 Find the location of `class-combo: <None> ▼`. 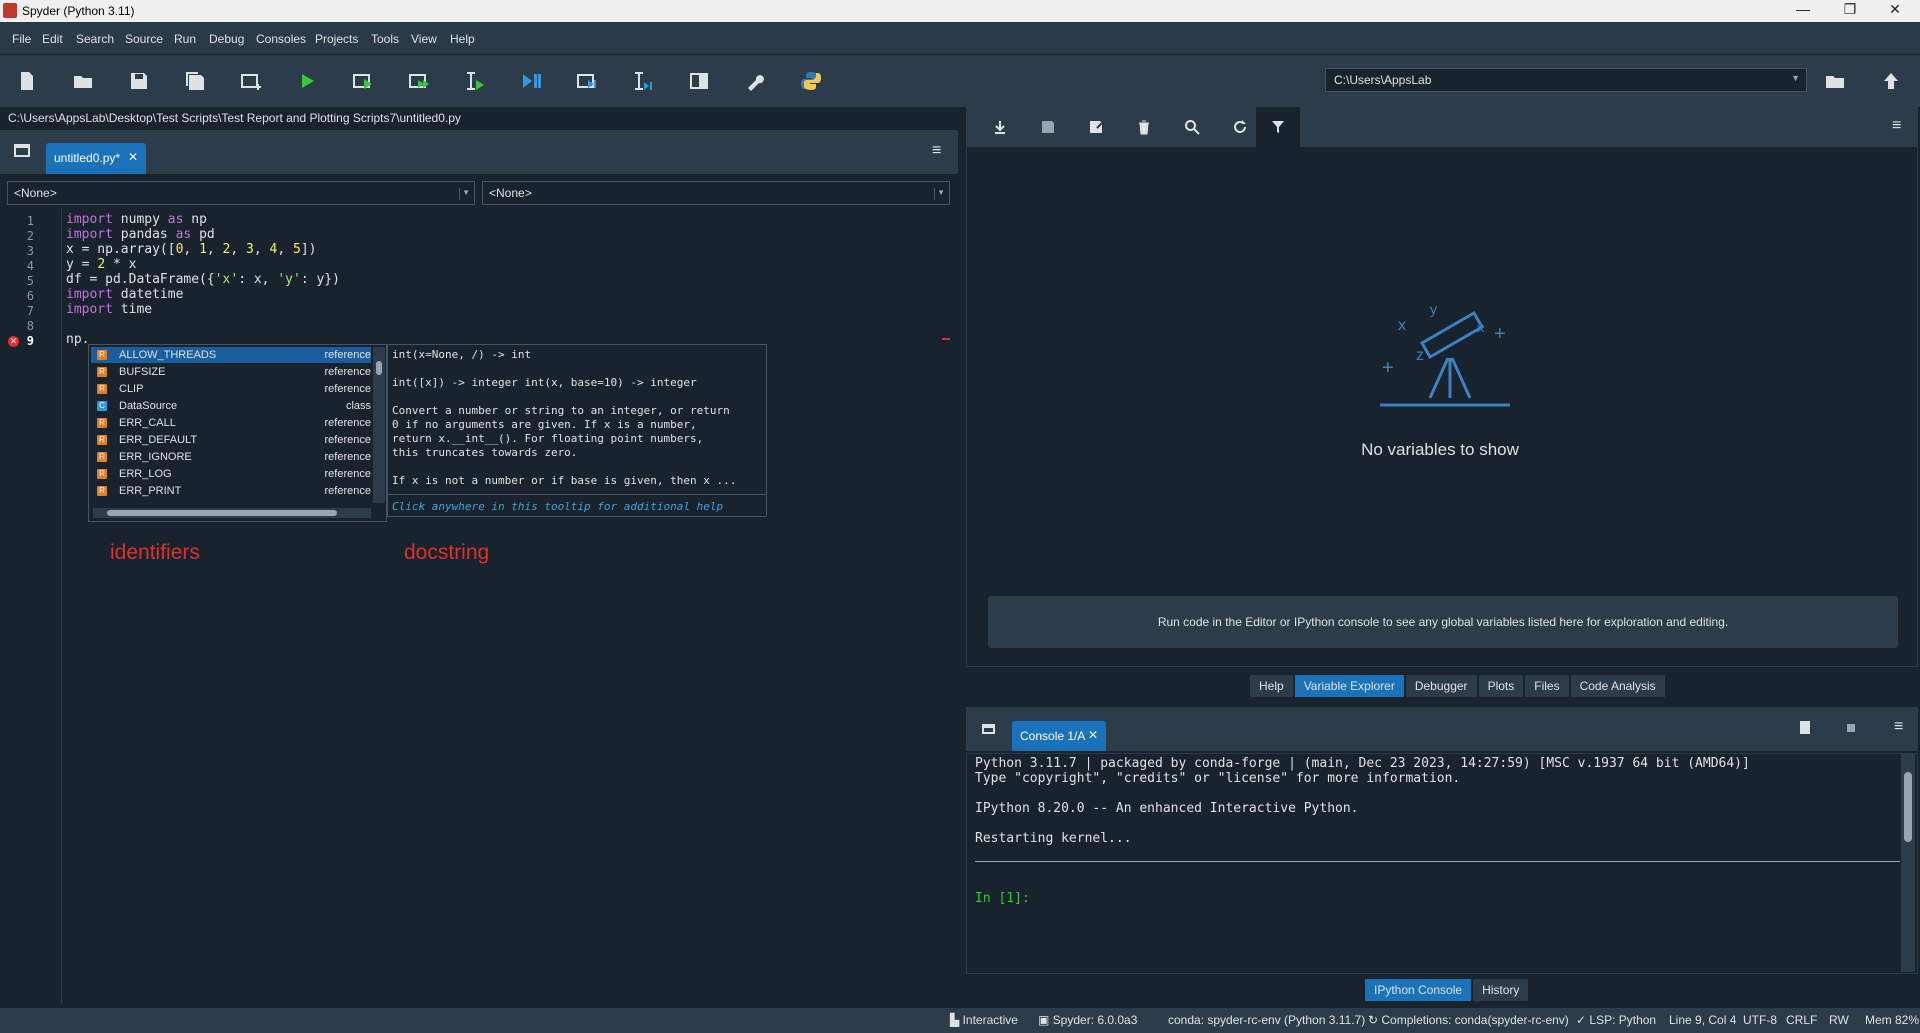

class-combo: <None> ▼ is located at coordinates (241, 193).